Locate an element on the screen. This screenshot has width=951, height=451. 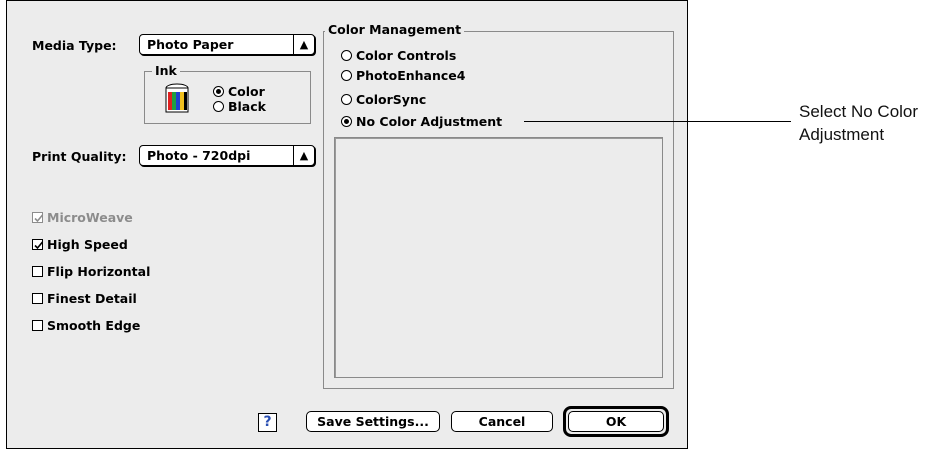
colorsync-label: ColorSync is located at coordinates (391, 99).